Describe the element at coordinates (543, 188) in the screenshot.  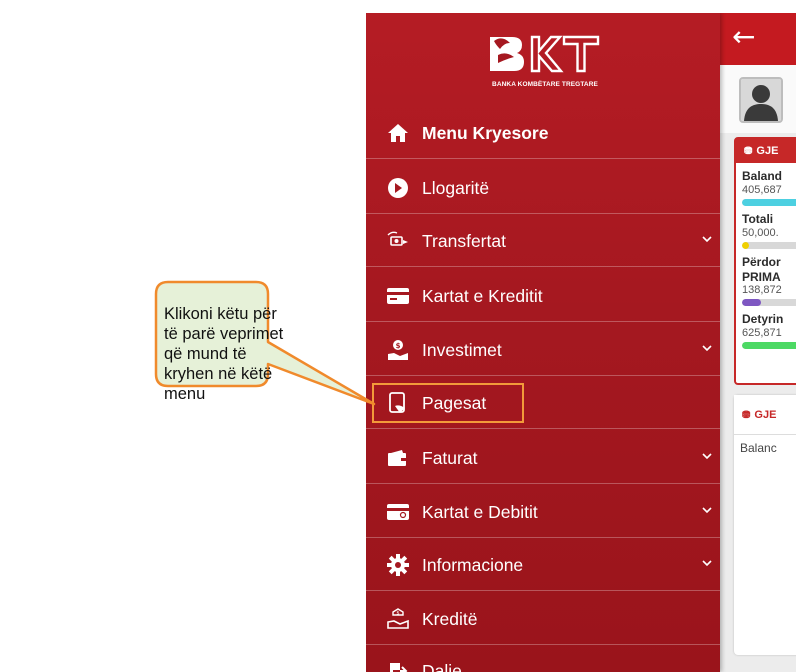
I see `menu-item-llogarite: Llogaritë` at that location.